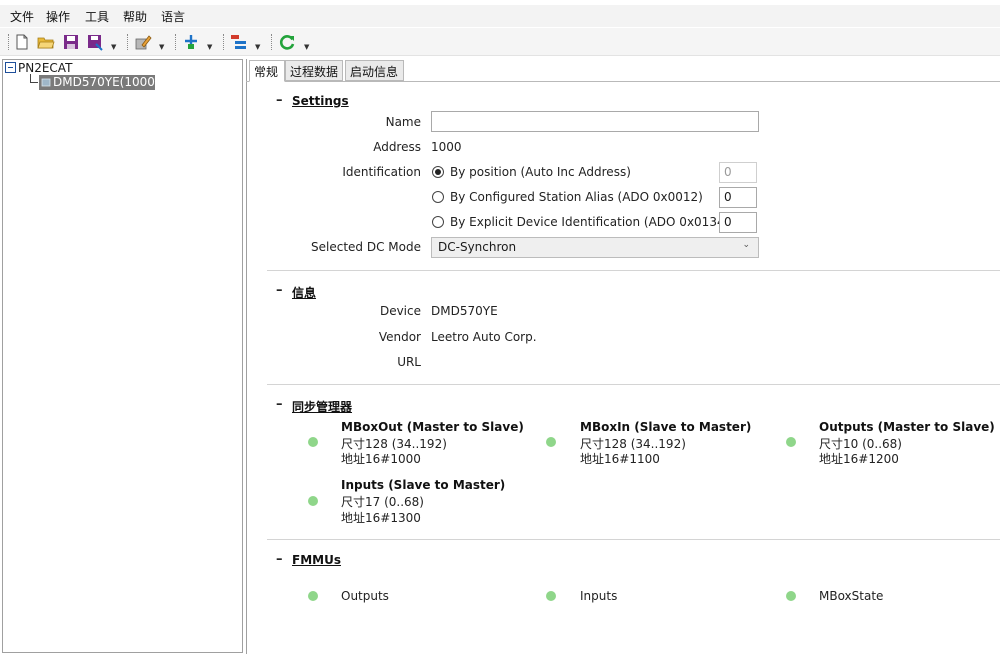 This screenshot has width=1000, height=654. Describe the element at coordinates (599, 596) in the screenshot. I see `fmmu-inputs: Inputs` at that location.